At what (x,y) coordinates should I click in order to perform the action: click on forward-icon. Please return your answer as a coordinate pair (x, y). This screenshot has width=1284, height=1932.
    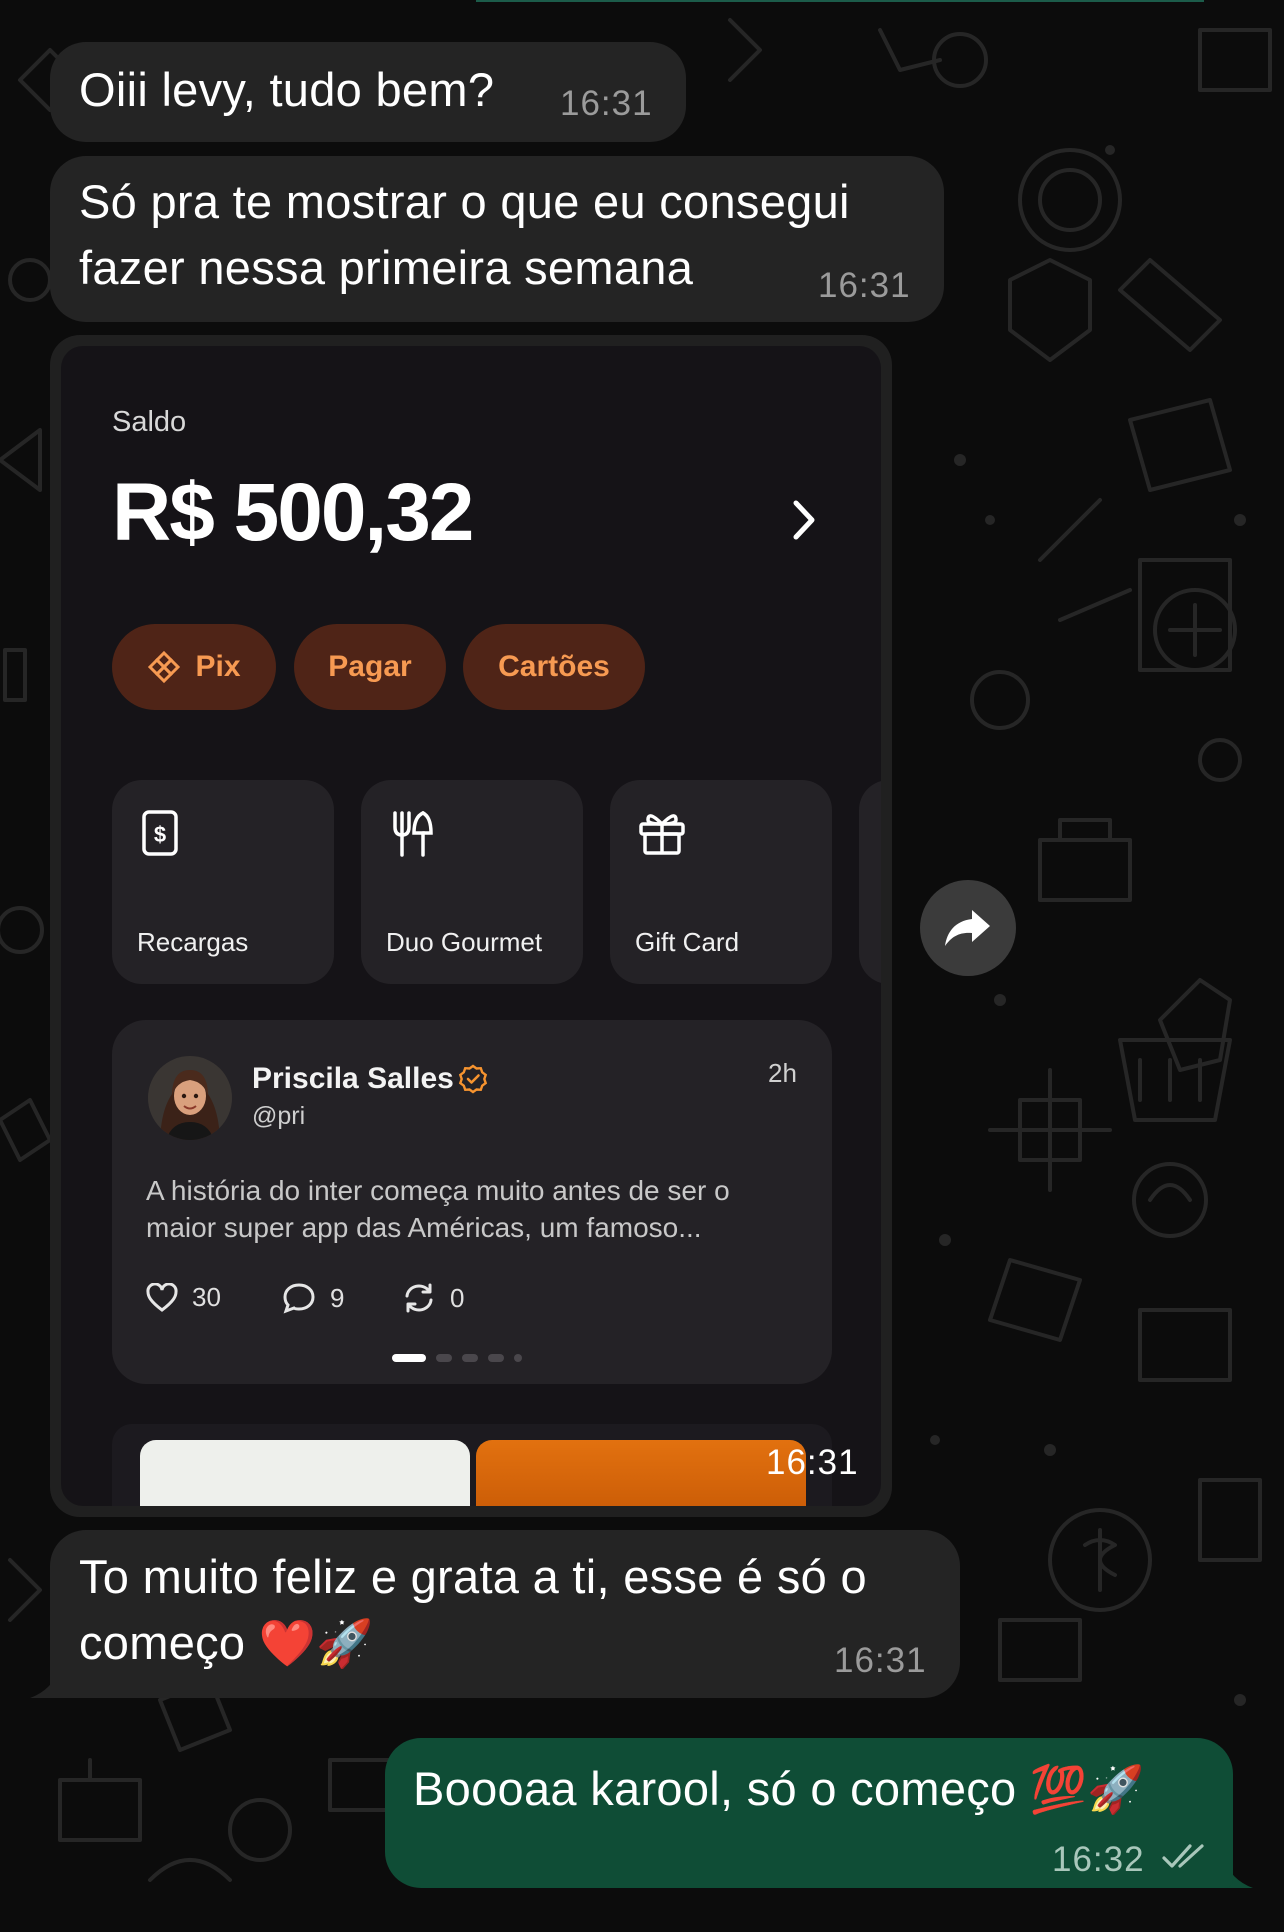
    Looking at the image, I should click on (967, 928).